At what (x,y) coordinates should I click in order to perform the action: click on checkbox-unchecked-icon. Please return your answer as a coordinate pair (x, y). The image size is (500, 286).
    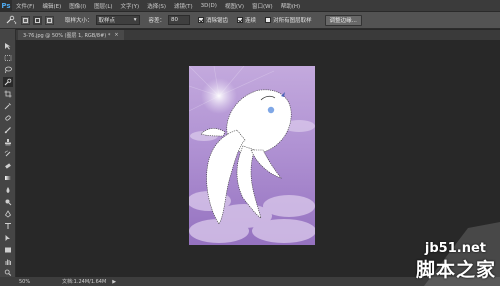
    Looking at the image, I should click on (268, 20).